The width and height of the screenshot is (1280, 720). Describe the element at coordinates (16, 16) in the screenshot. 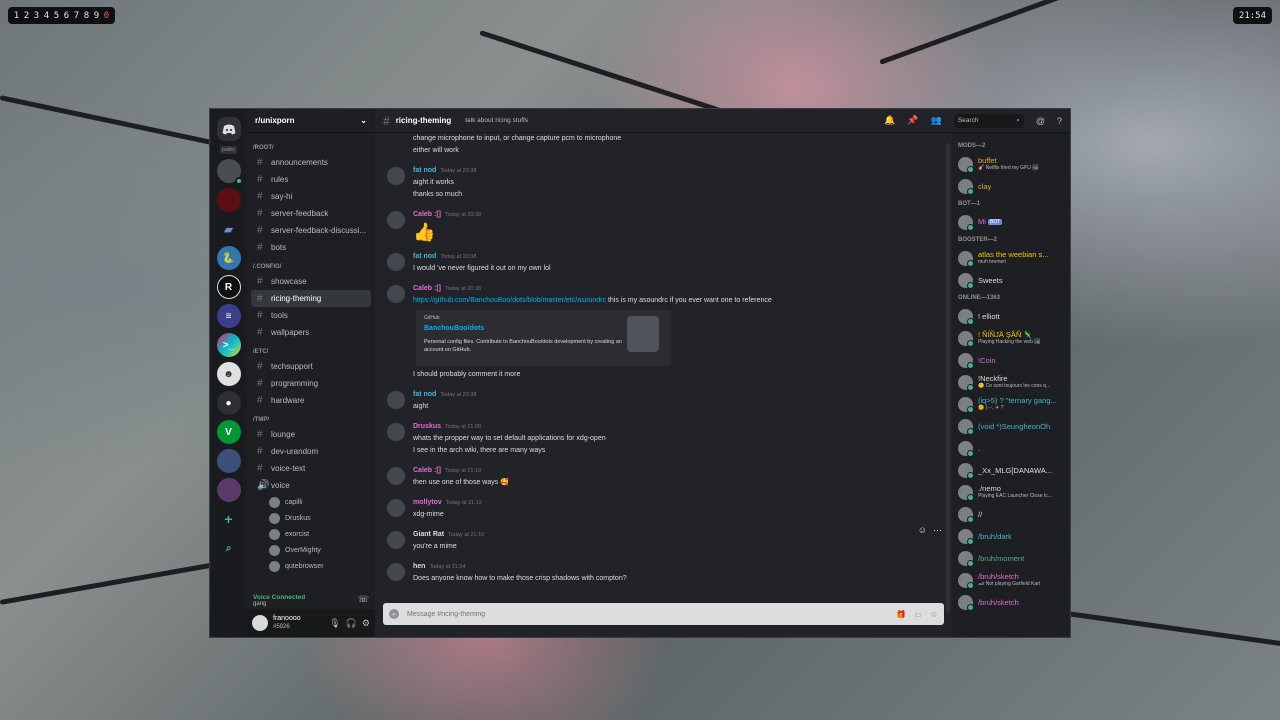

I see `workspace-1: 1` at that location.